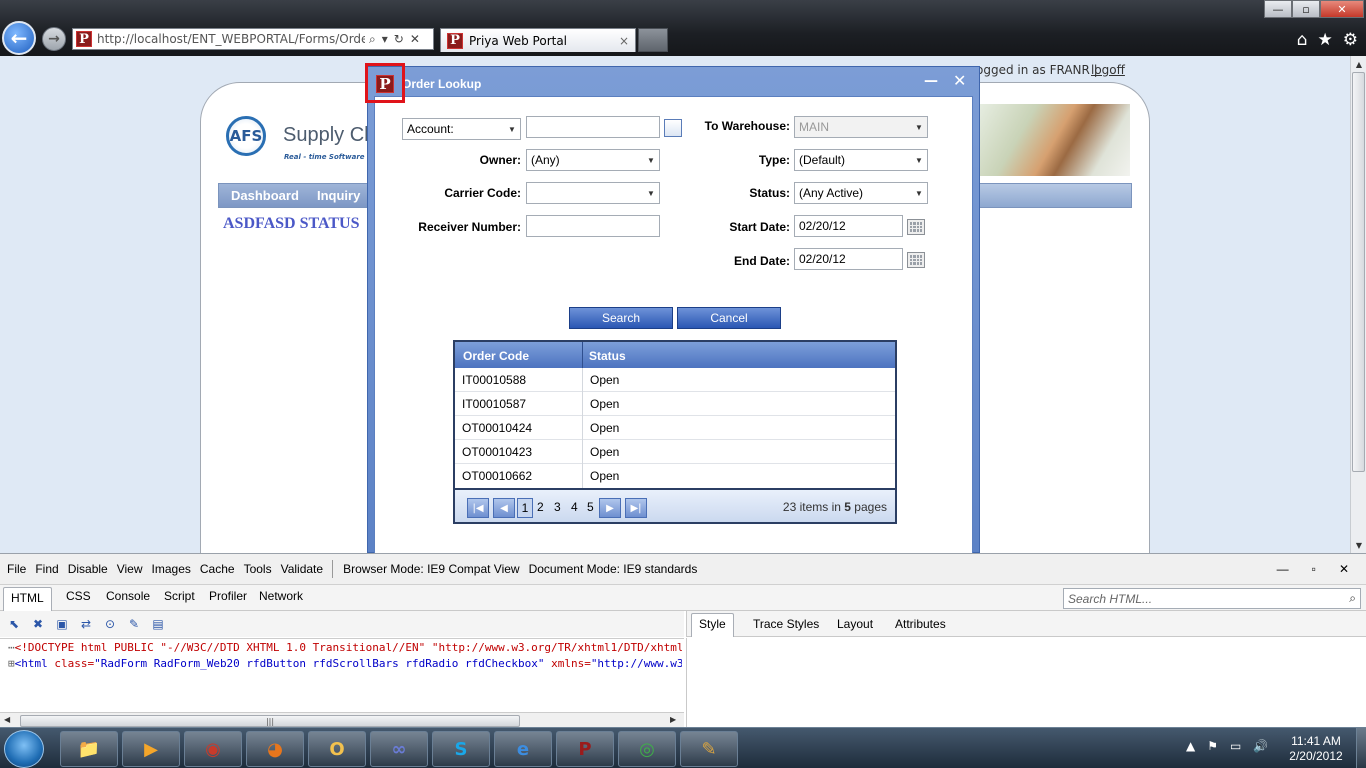 This screenshot has width=1366, height=768. What do you see at coordinates (337, 749) in the screenshot?
I see `taskbar-app-outlook: O` at bounding box center [337, 749].